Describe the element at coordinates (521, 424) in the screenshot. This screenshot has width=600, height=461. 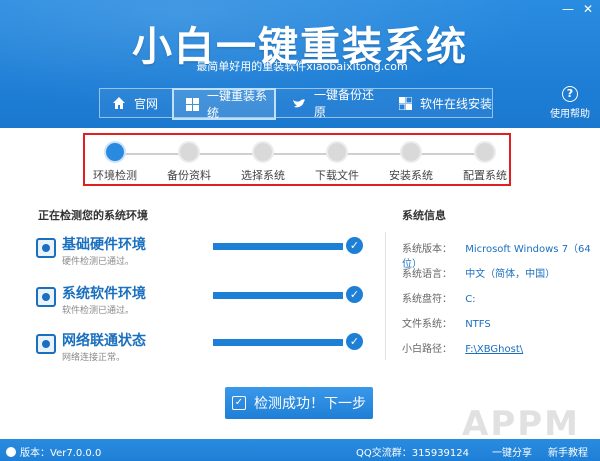
I see `watermark: APPM` at that location.